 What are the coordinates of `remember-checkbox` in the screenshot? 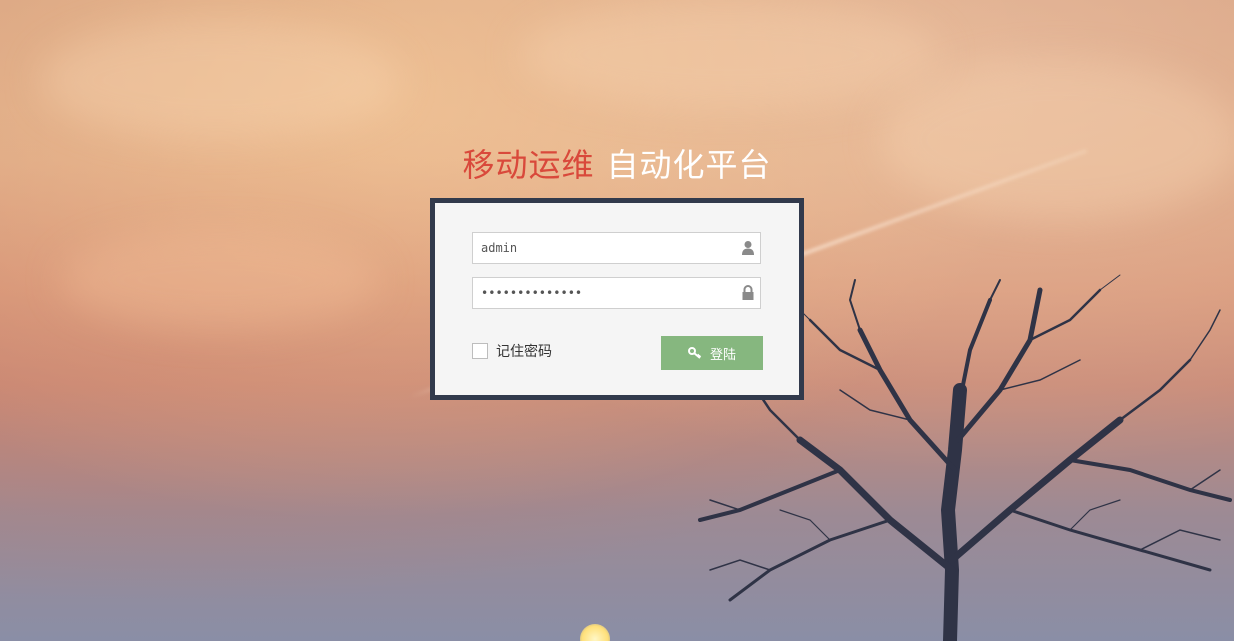 It's located at (480, 351).